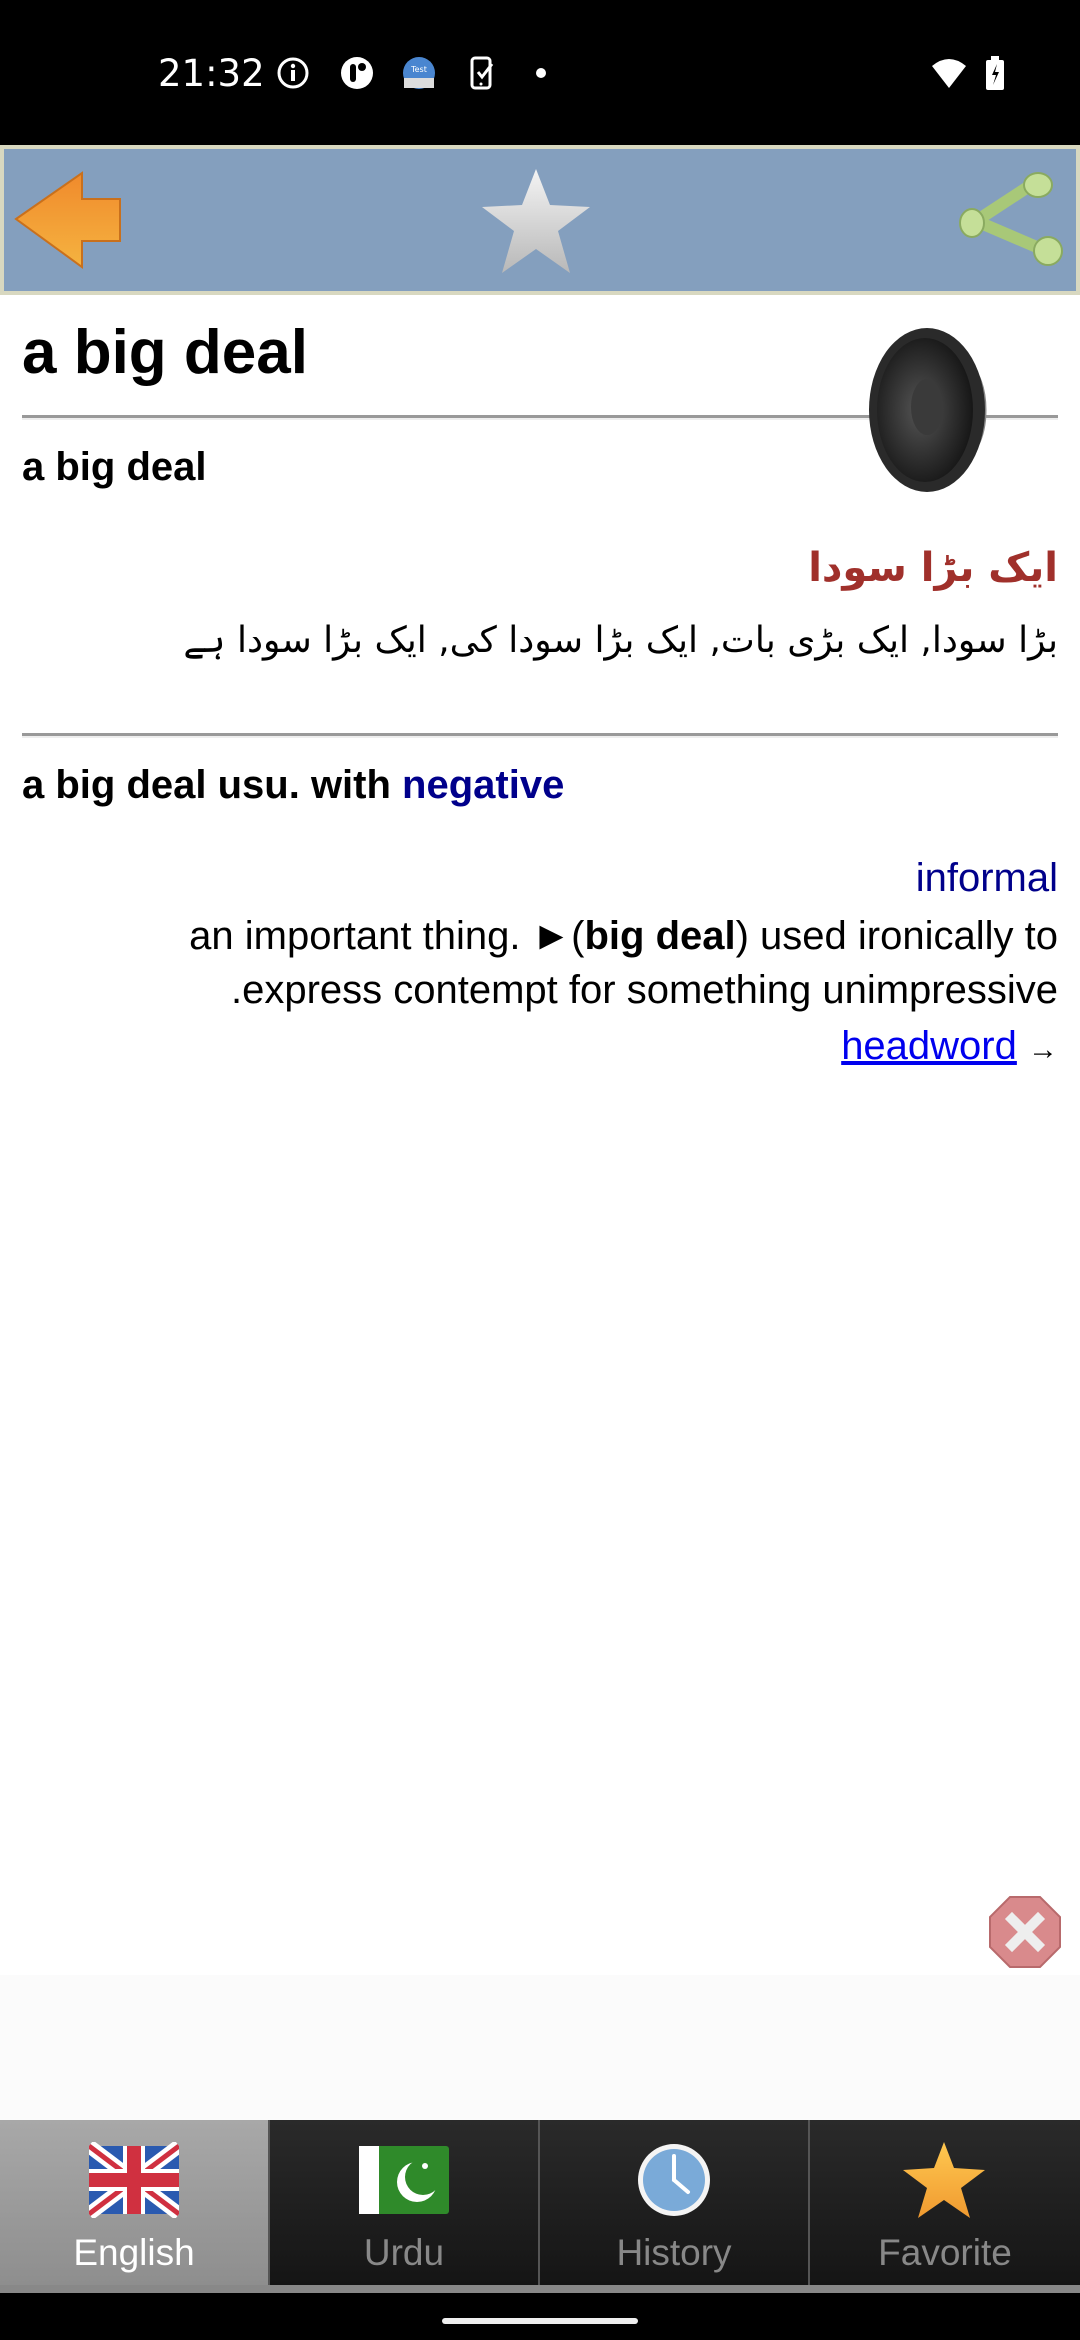 The image size is (1080, 2340). What do you see at coordinates (660, 936) in the screenshot?
I see `definition-bold: big deal` at bounding box center [660, 936].